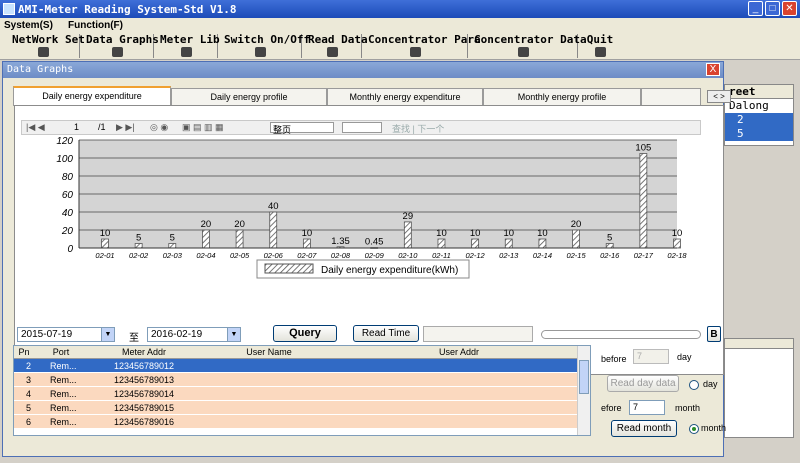 The image size is (800, 463). I want to click on y-tick-label: 60, so click(68, 195).